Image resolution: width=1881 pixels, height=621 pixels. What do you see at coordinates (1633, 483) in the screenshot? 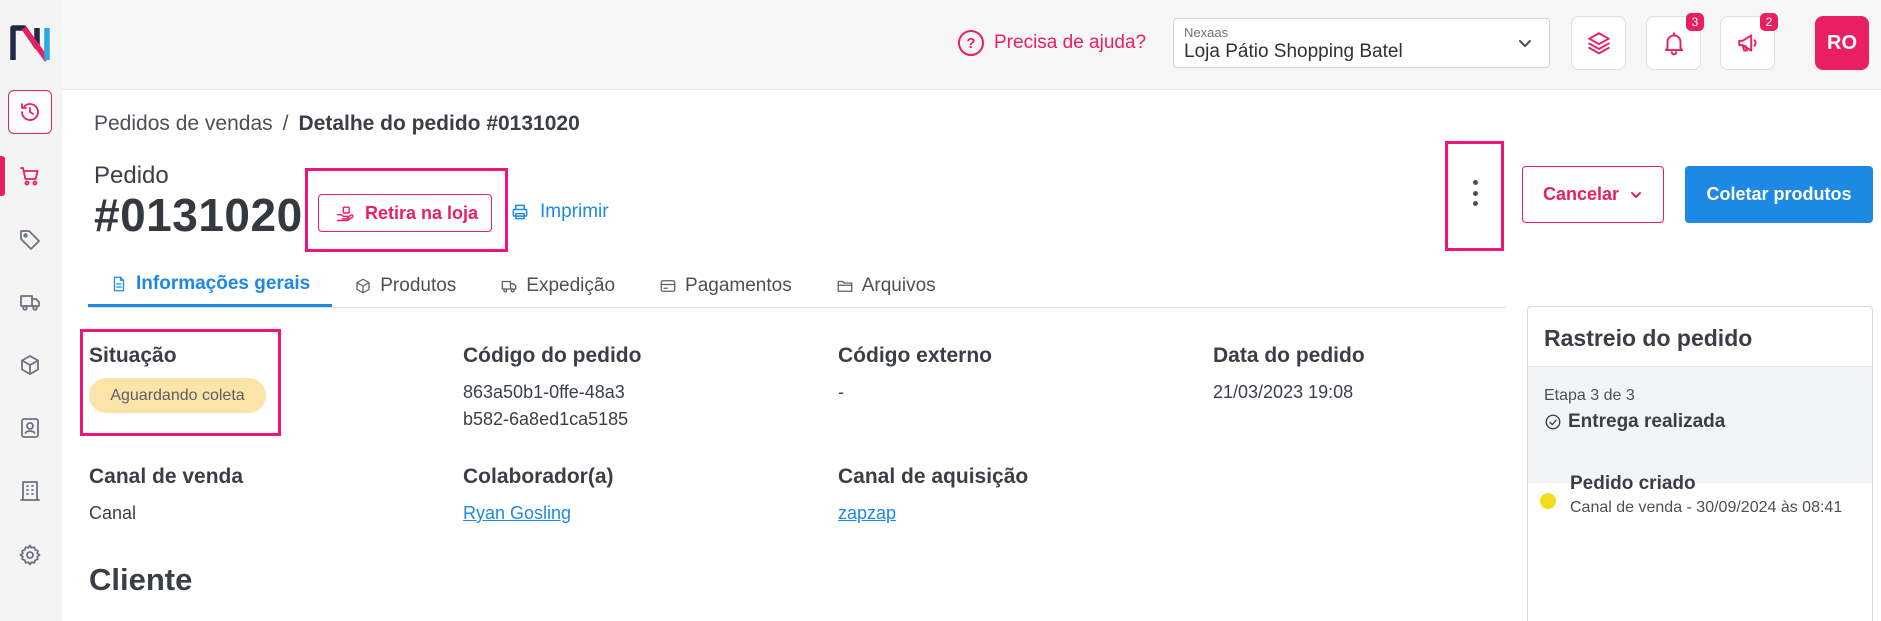
I see `tracking-event-title: Pedido criado` at bounding box center [1633, 483].